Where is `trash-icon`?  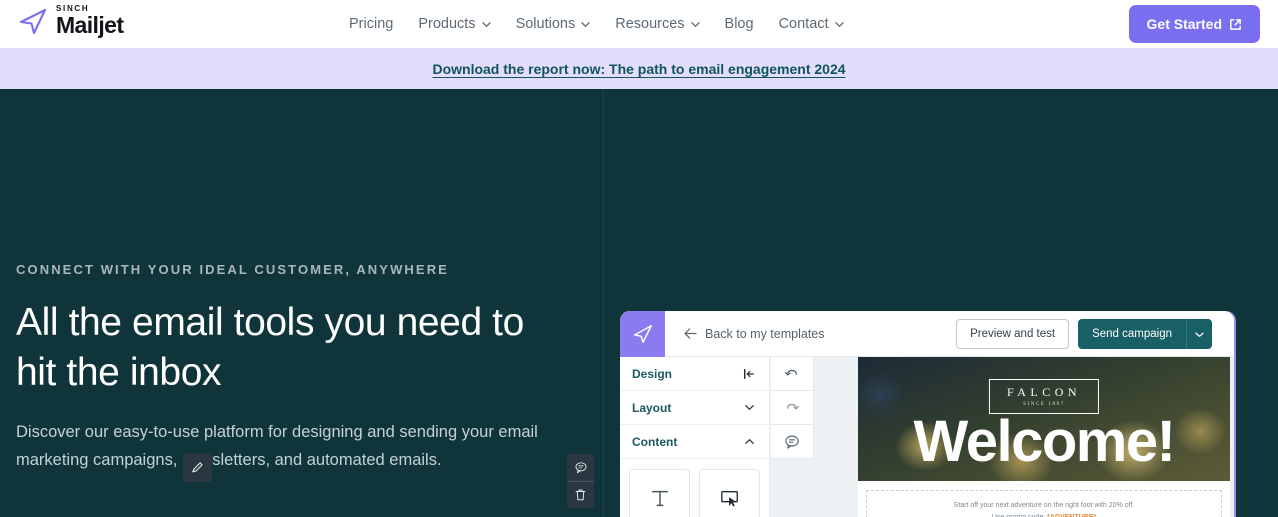
trash-icon is located at coordinates (580, 495).